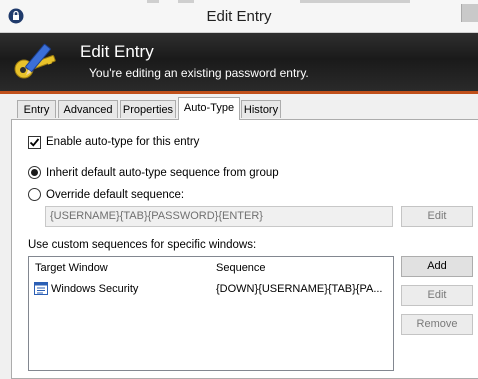 The width and height of the screenshot is (478, 379). Describe the element at coordinates (88, 109) in the screenshot. I see `tab-advanced: Advanced` at that location.